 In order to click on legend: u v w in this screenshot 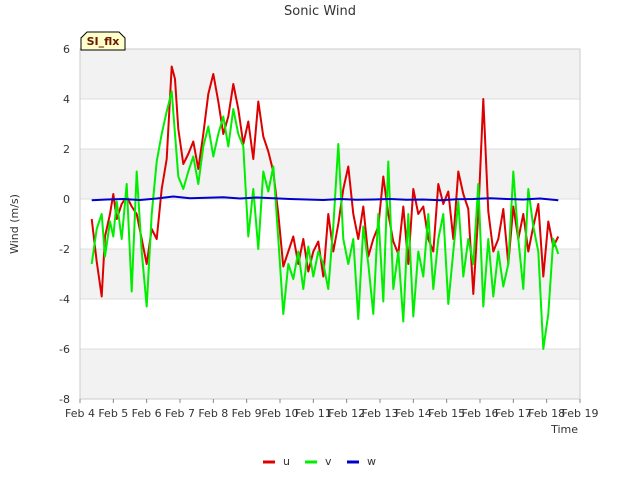, I will do `click(319, 461)`.